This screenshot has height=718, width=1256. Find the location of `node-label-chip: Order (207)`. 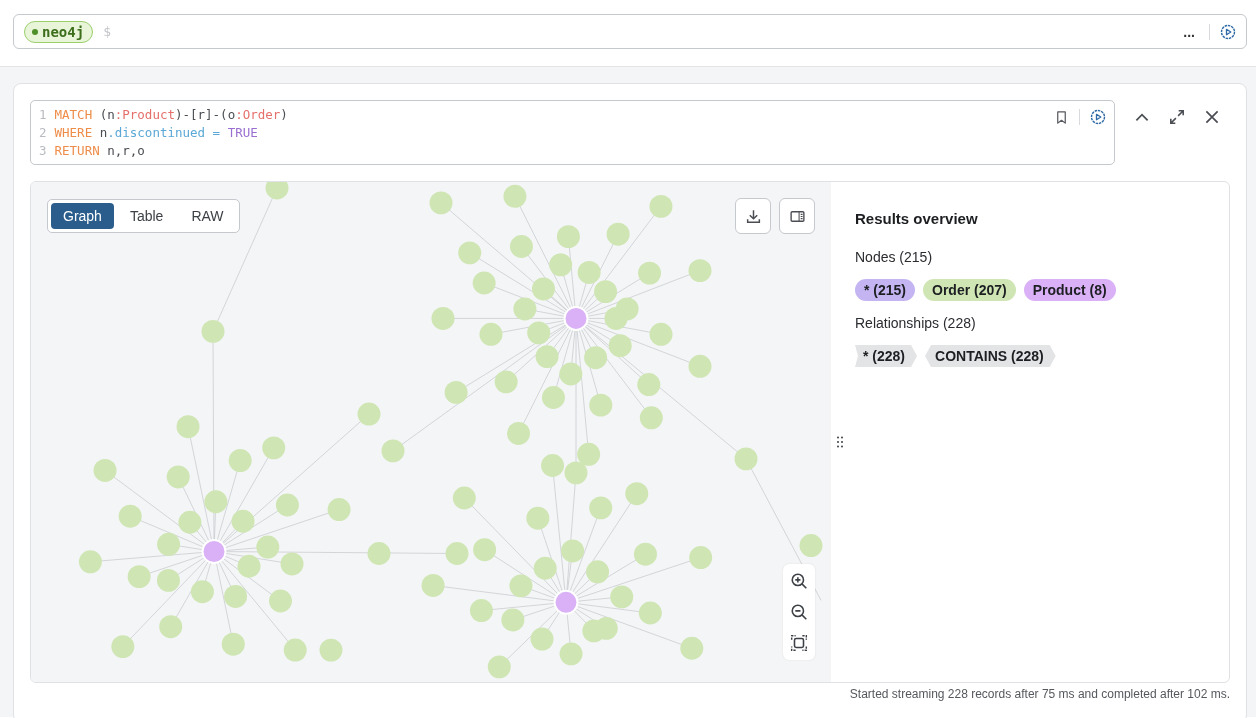

node-label-chip: Order (207) is located at coordinates (969, 290).